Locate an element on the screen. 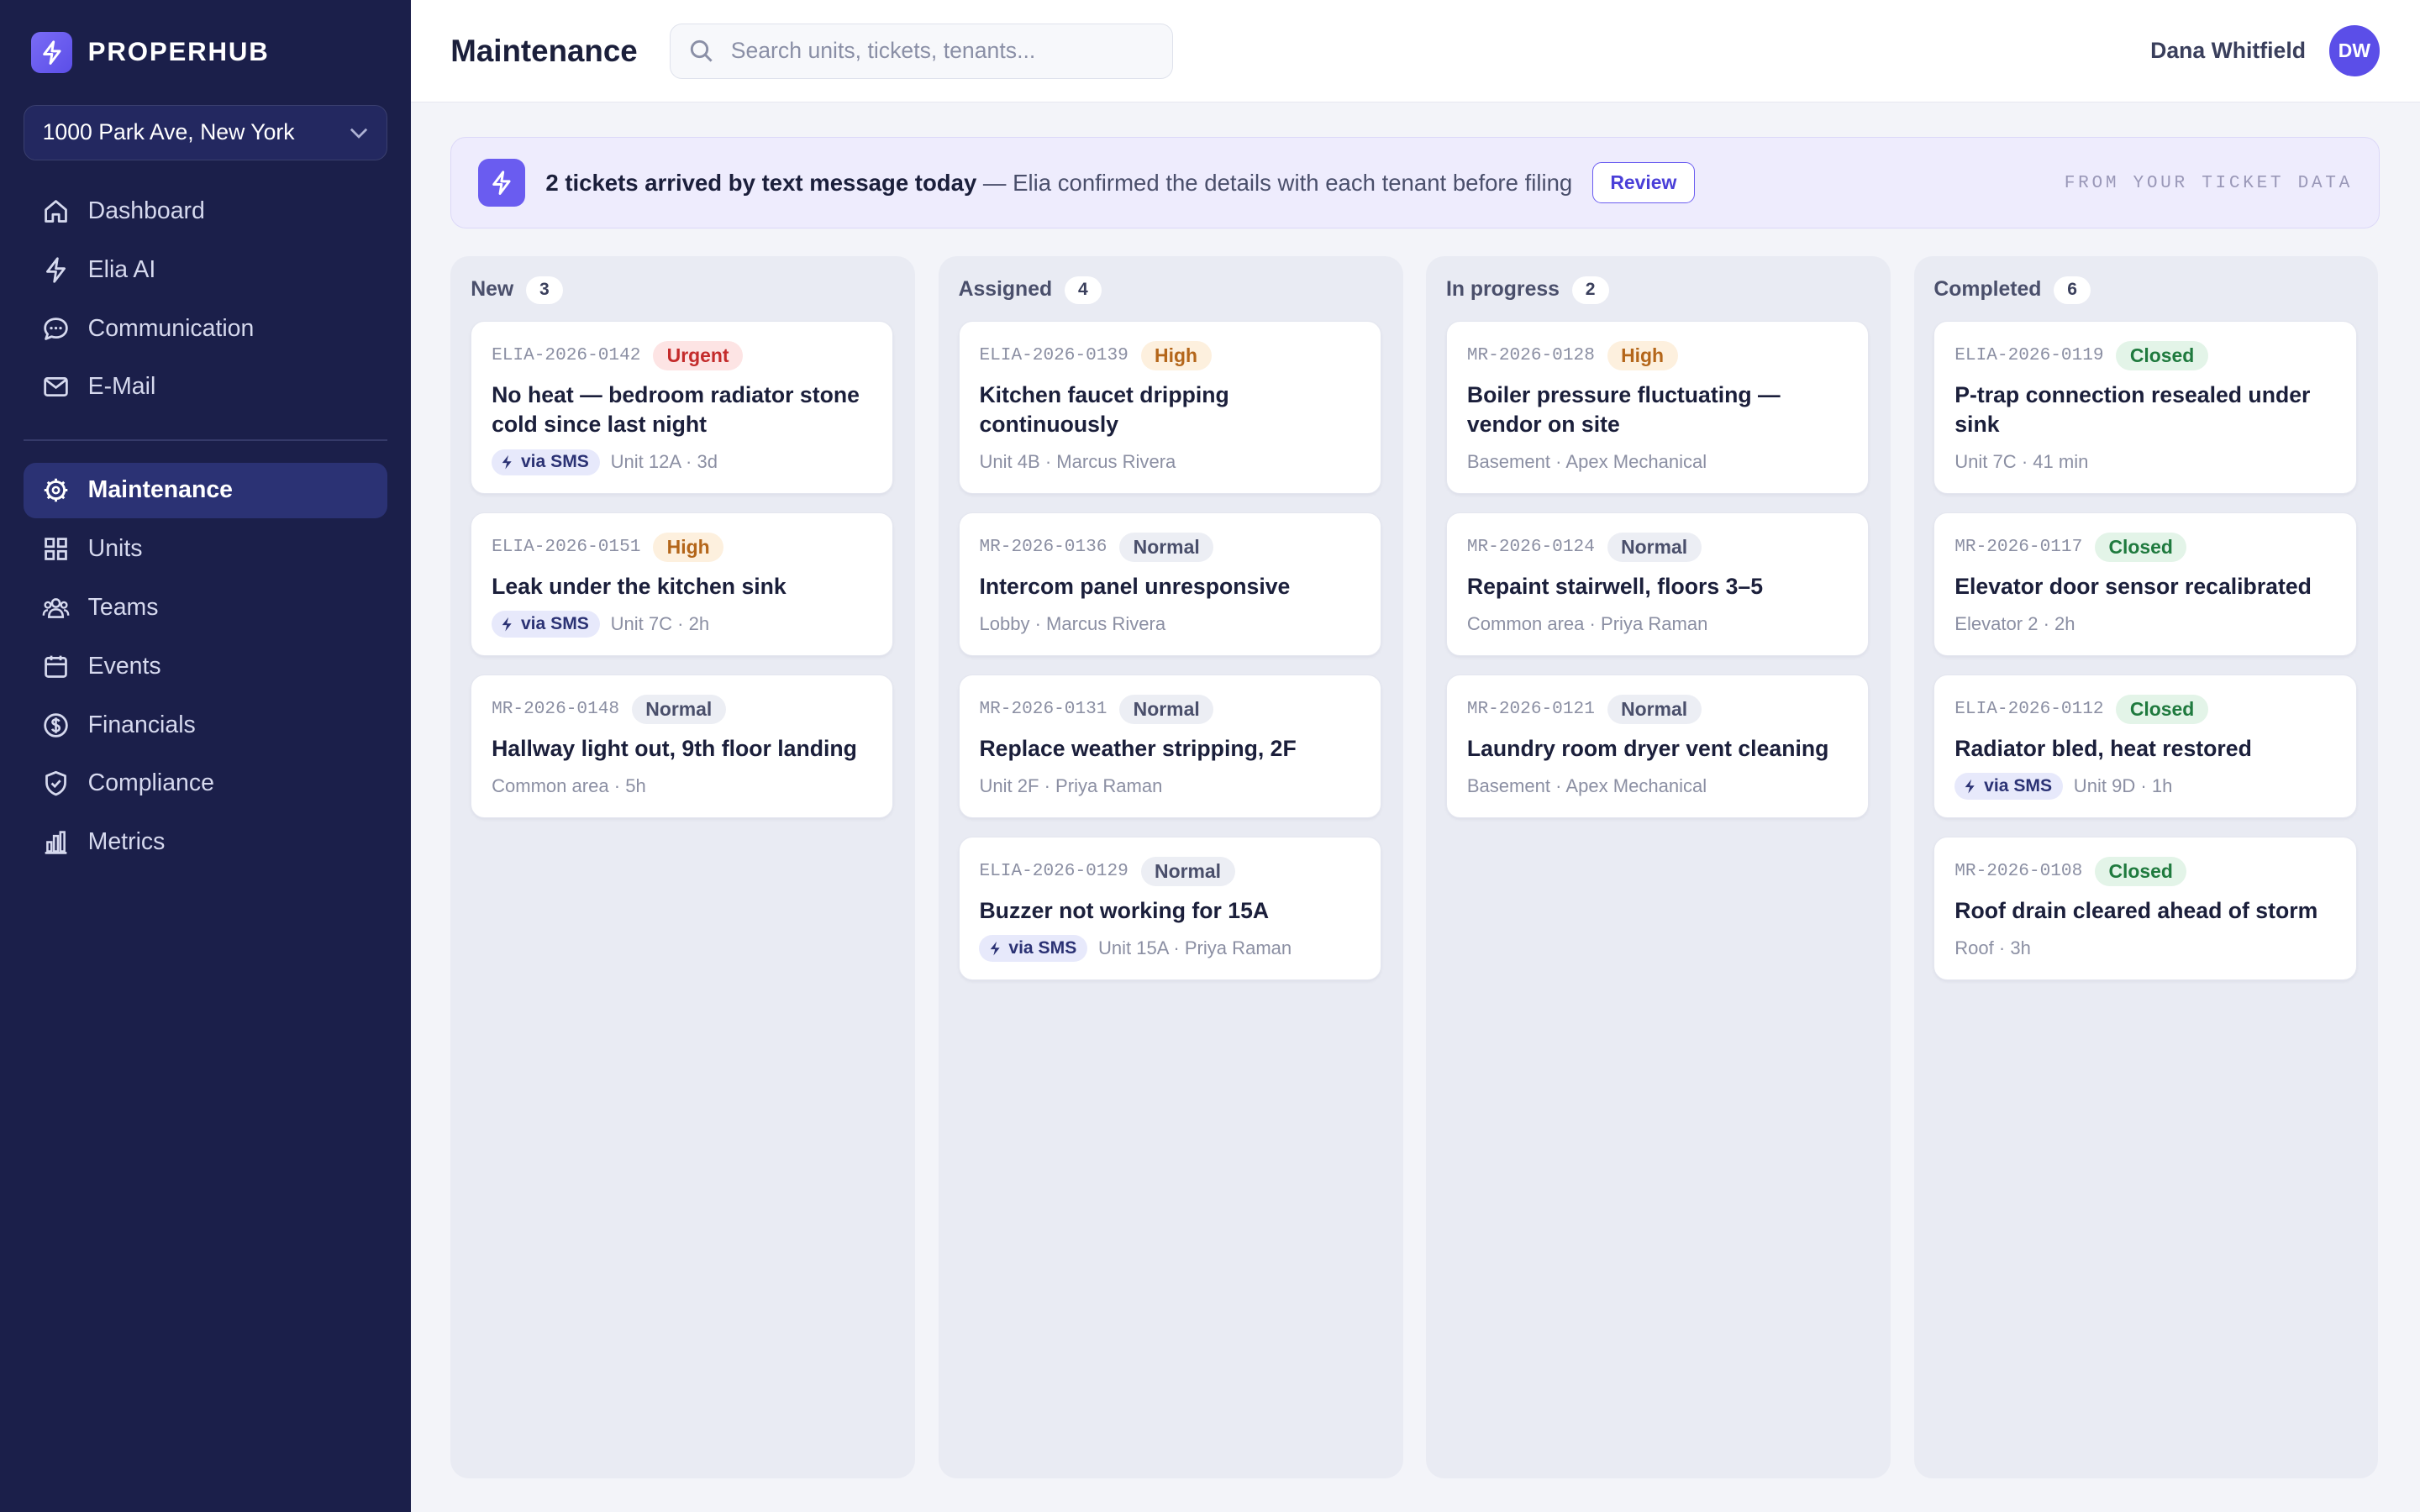 This screenshot has height=1512, width=2420. ticket-id: ELIA-2026-0151 is located at coordinates (567, 547).